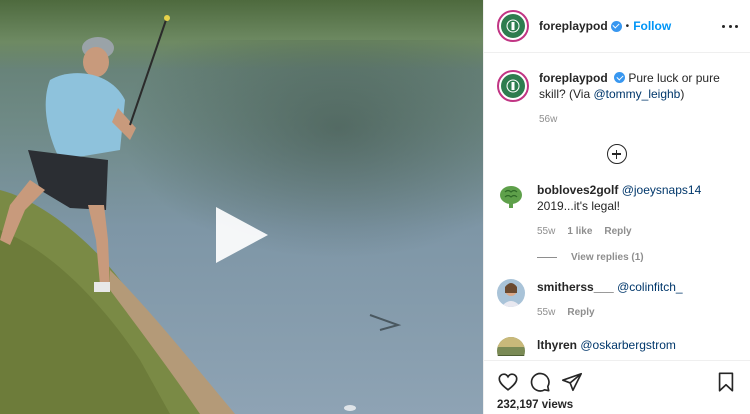  Describe the element at coordinates (518, 405) in the screenshot. I see `views-number: 232,197` at that location.